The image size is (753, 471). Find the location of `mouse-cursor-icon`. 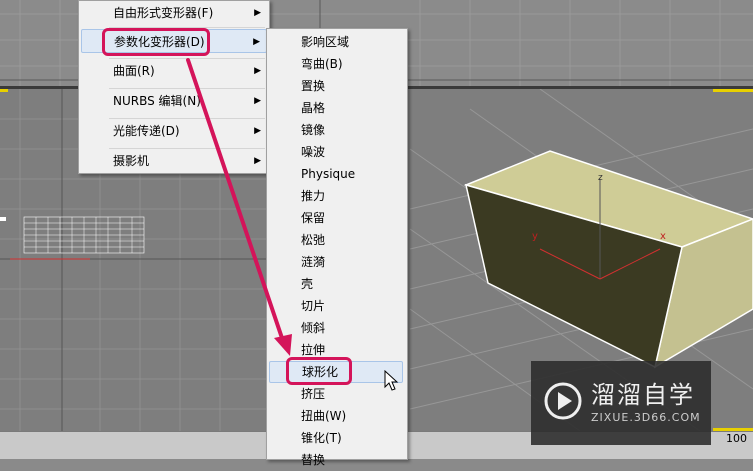

mouse-cursor-icon is located at coordinates (391, 380).